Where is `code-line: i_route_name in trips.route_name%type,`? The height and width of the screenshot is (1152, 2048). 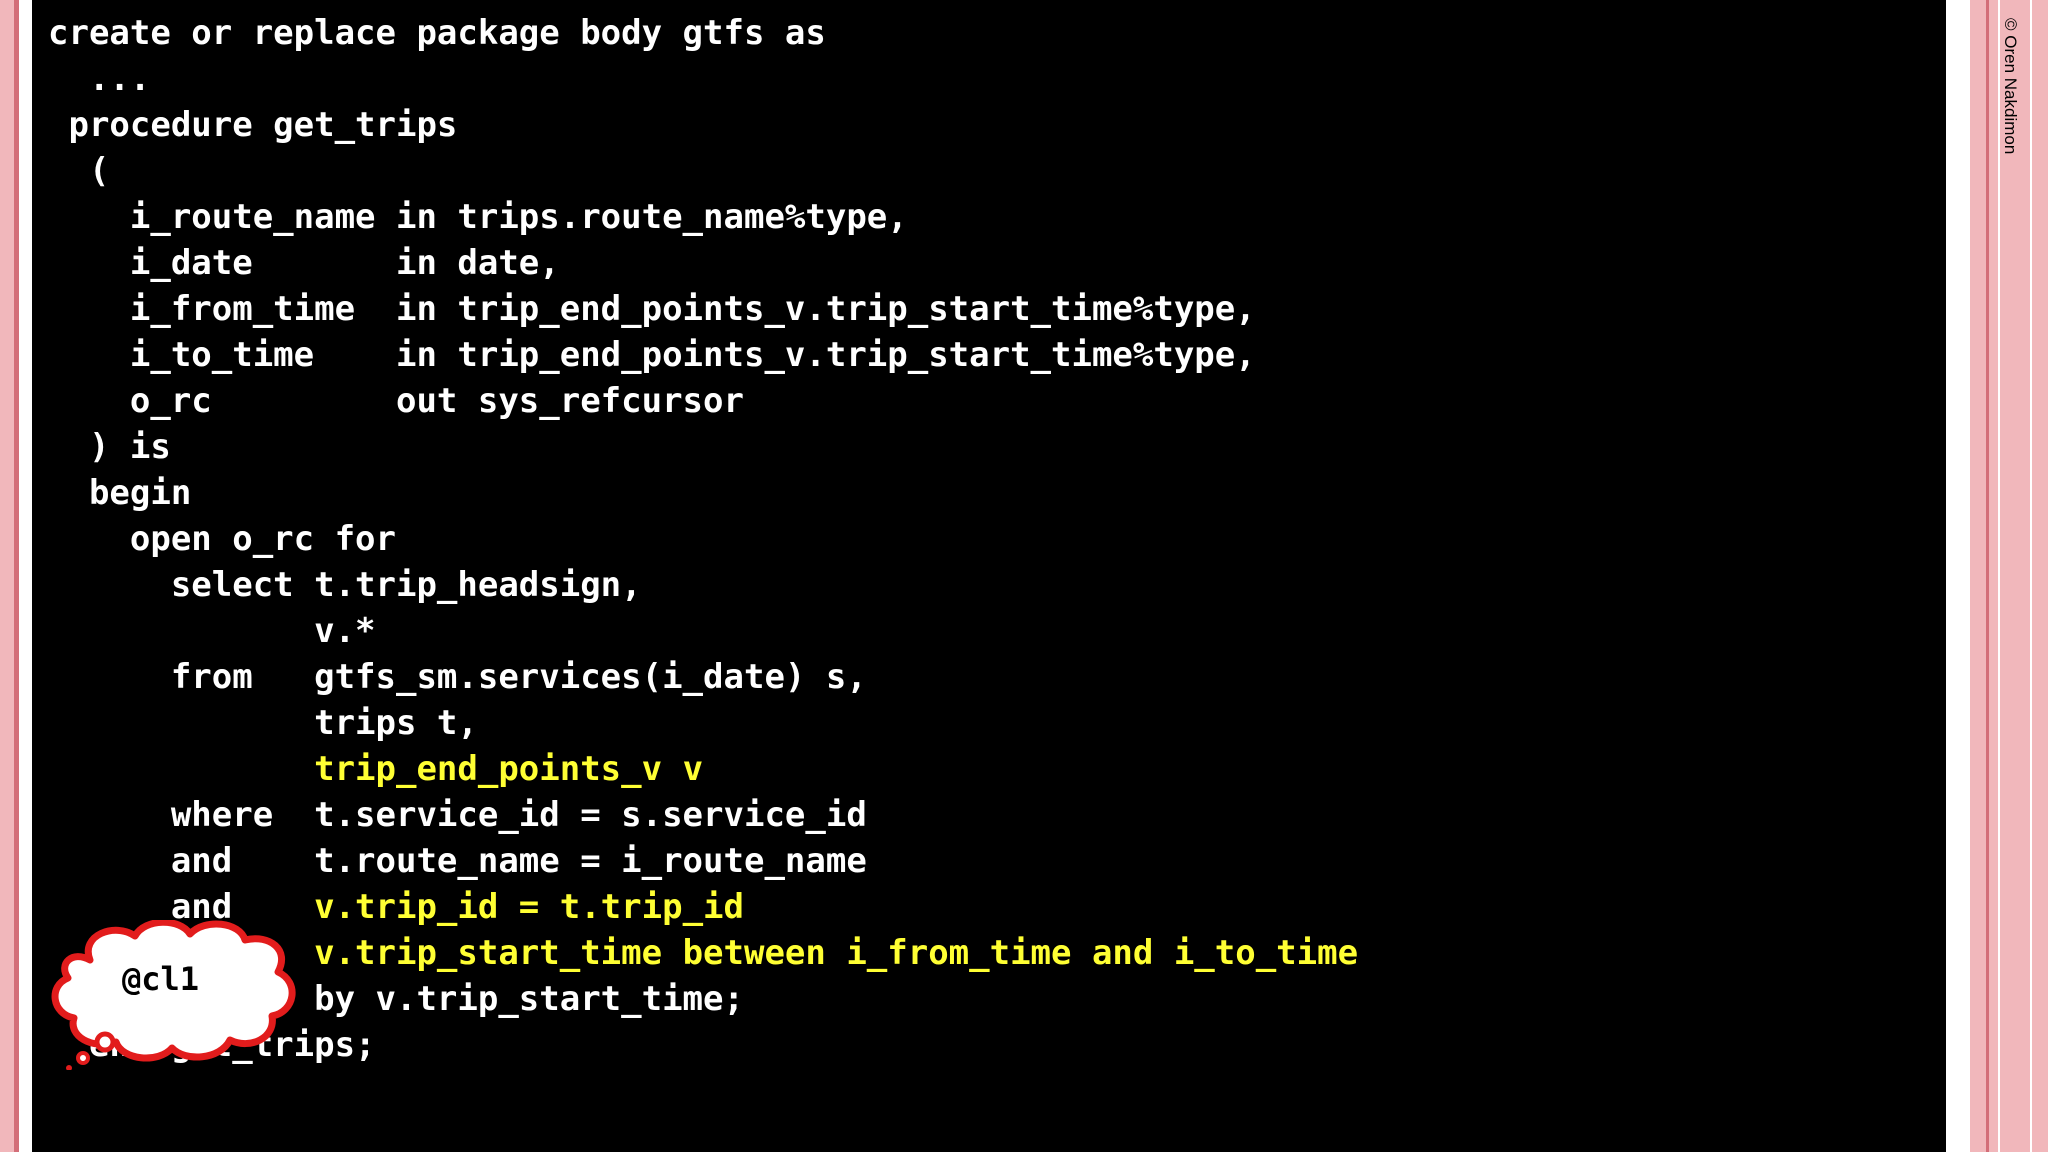
code-line: i_route_name in trips.route_name%type, is located at coordinates (703, 217).